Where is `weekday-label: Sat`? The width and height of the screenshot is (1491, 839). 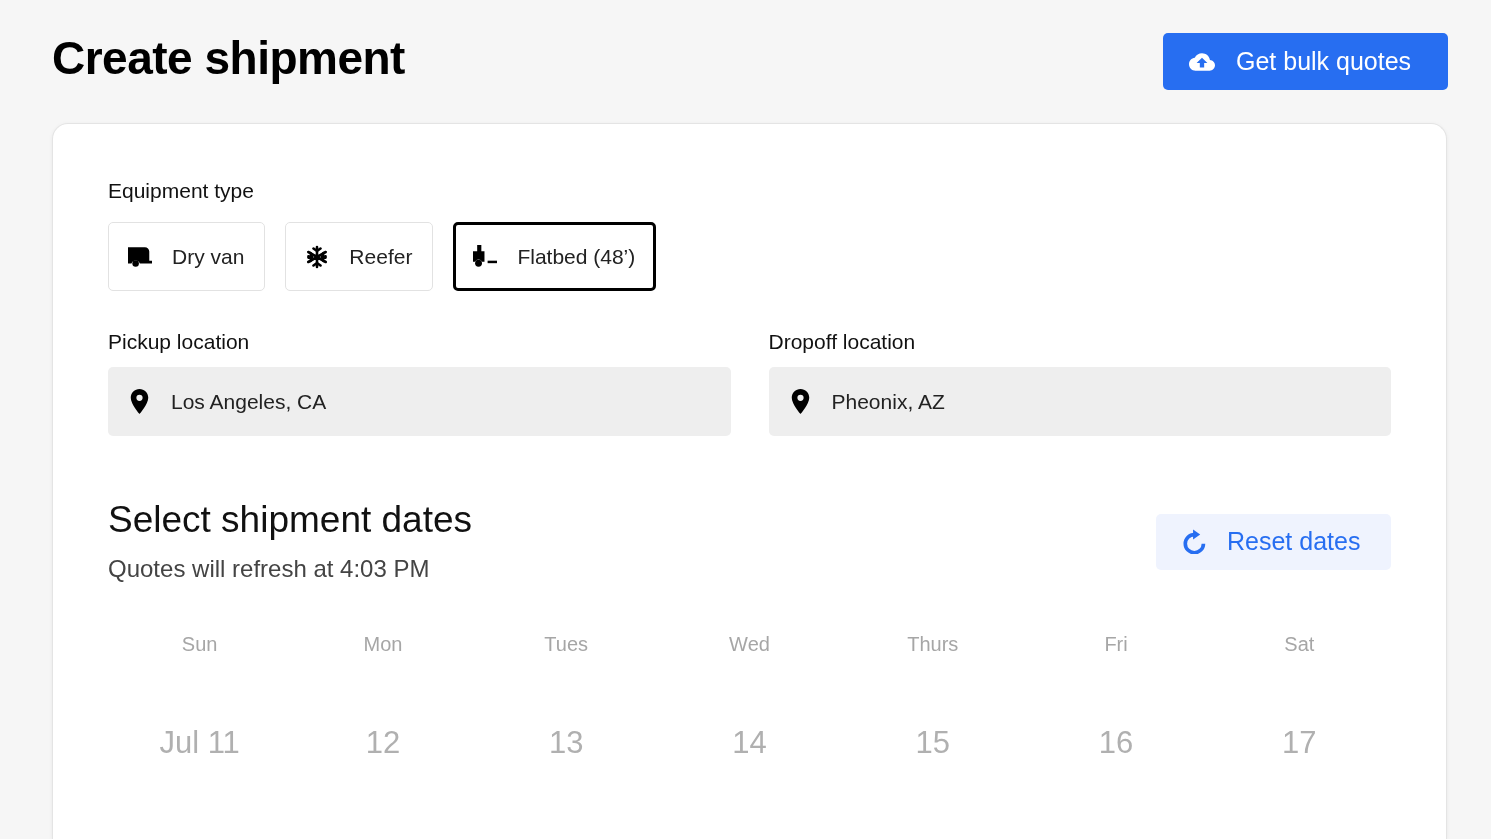
weekday-label: Sat is located at coordinates (1299, 644).